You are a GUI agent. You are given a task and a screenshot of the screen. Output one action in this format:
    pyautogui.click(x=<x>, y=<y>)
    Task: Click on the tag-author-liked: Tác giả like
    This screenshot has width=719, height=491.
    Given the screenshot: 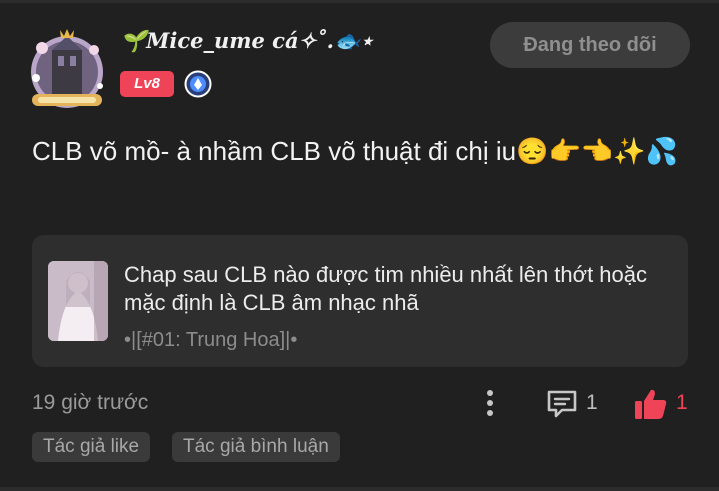 What is the action you would take?
    pyautogui.click(x=91, y=447)
    